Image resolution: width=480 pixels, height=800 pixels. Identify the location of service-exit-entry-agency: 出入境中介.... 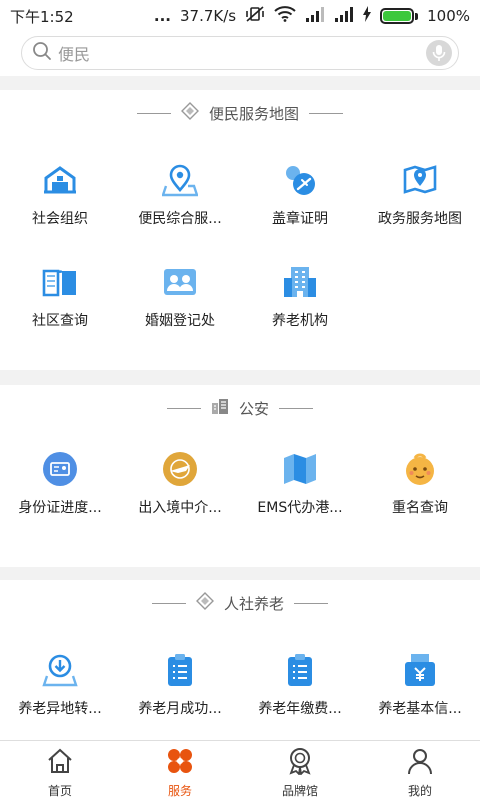
(180, 476).